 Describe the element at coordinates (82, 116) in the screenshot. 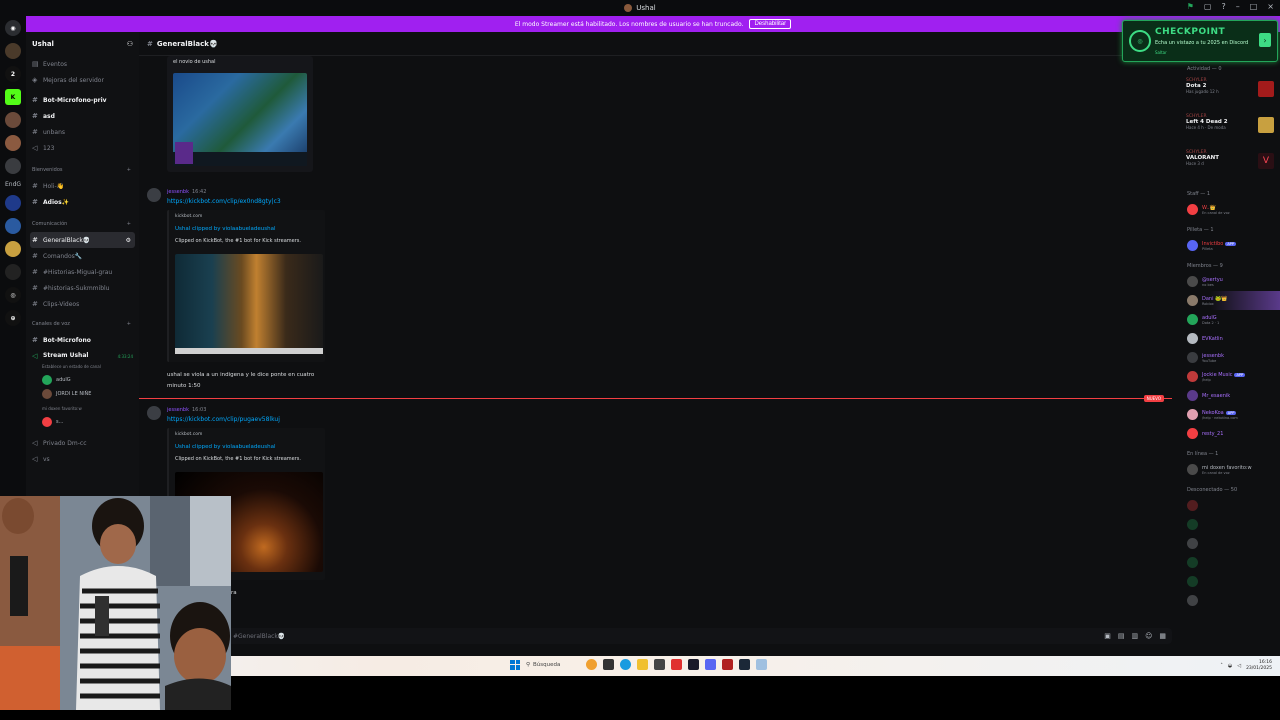

I see `channel-item: # asd` at that location.